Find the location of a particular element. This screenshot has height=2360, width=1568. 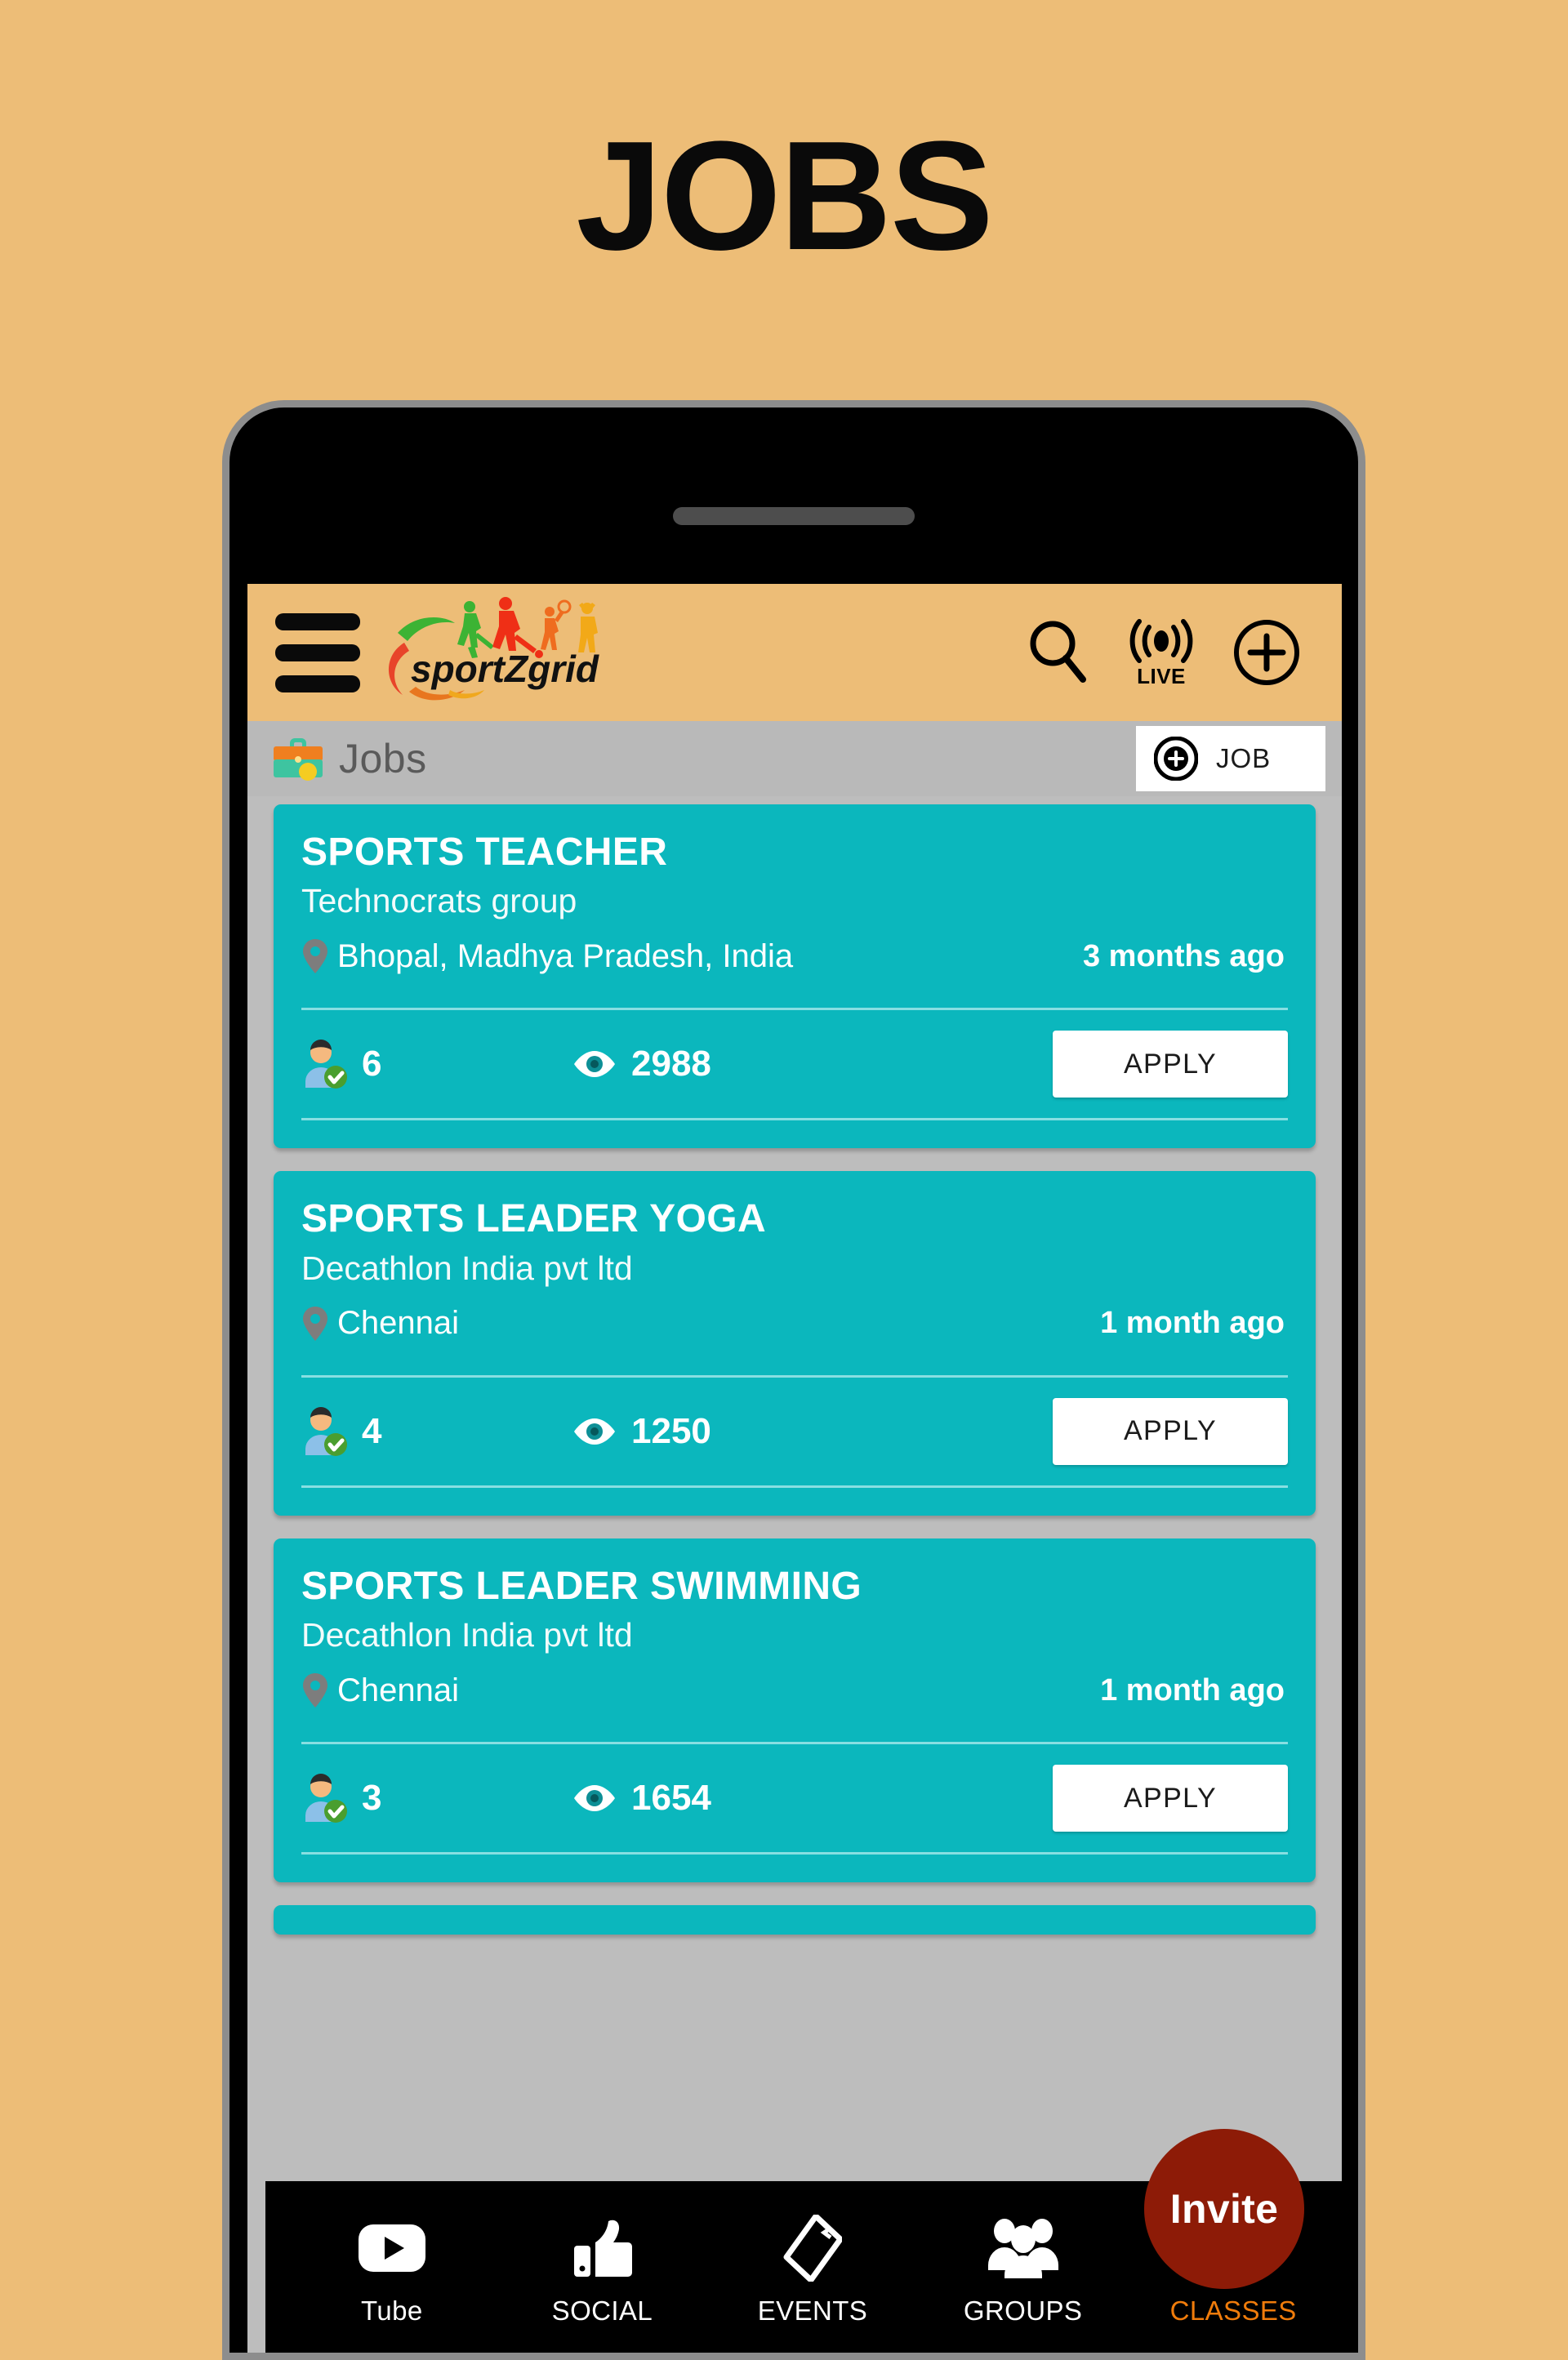

job-company: Technocrats group is located at coordinates (439, 901).